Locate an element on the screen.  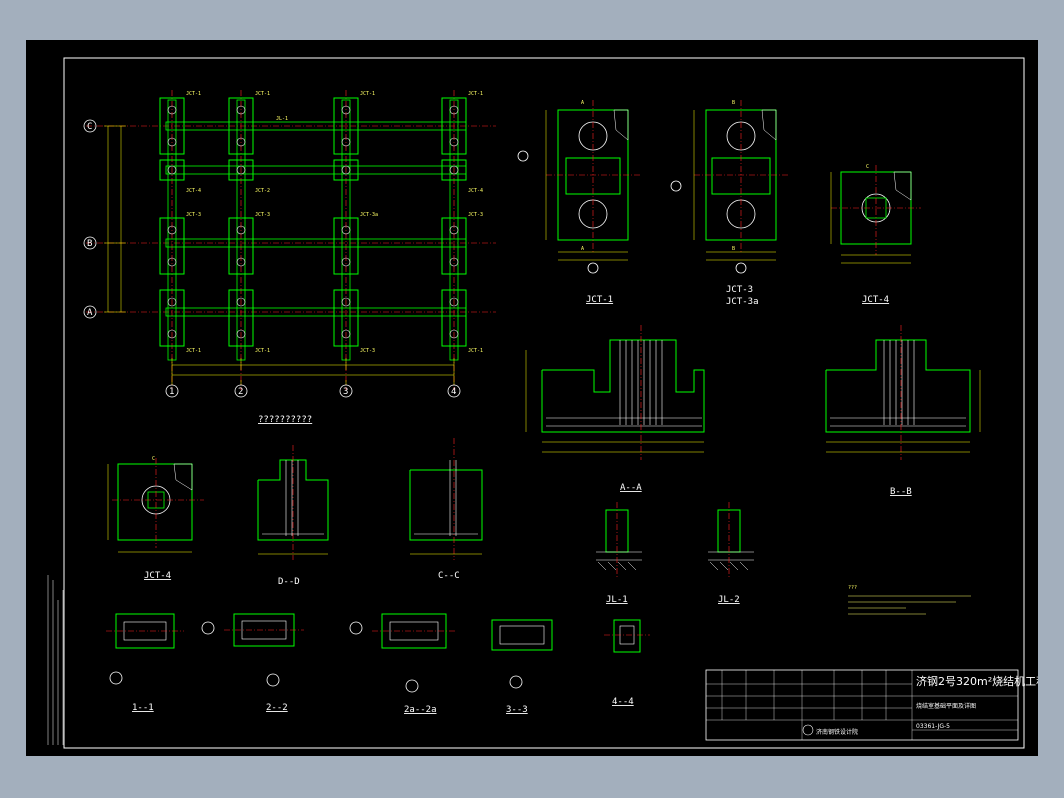
drawing-name: 烧结室基础平面及详图 is located at coordinates (946, 706).